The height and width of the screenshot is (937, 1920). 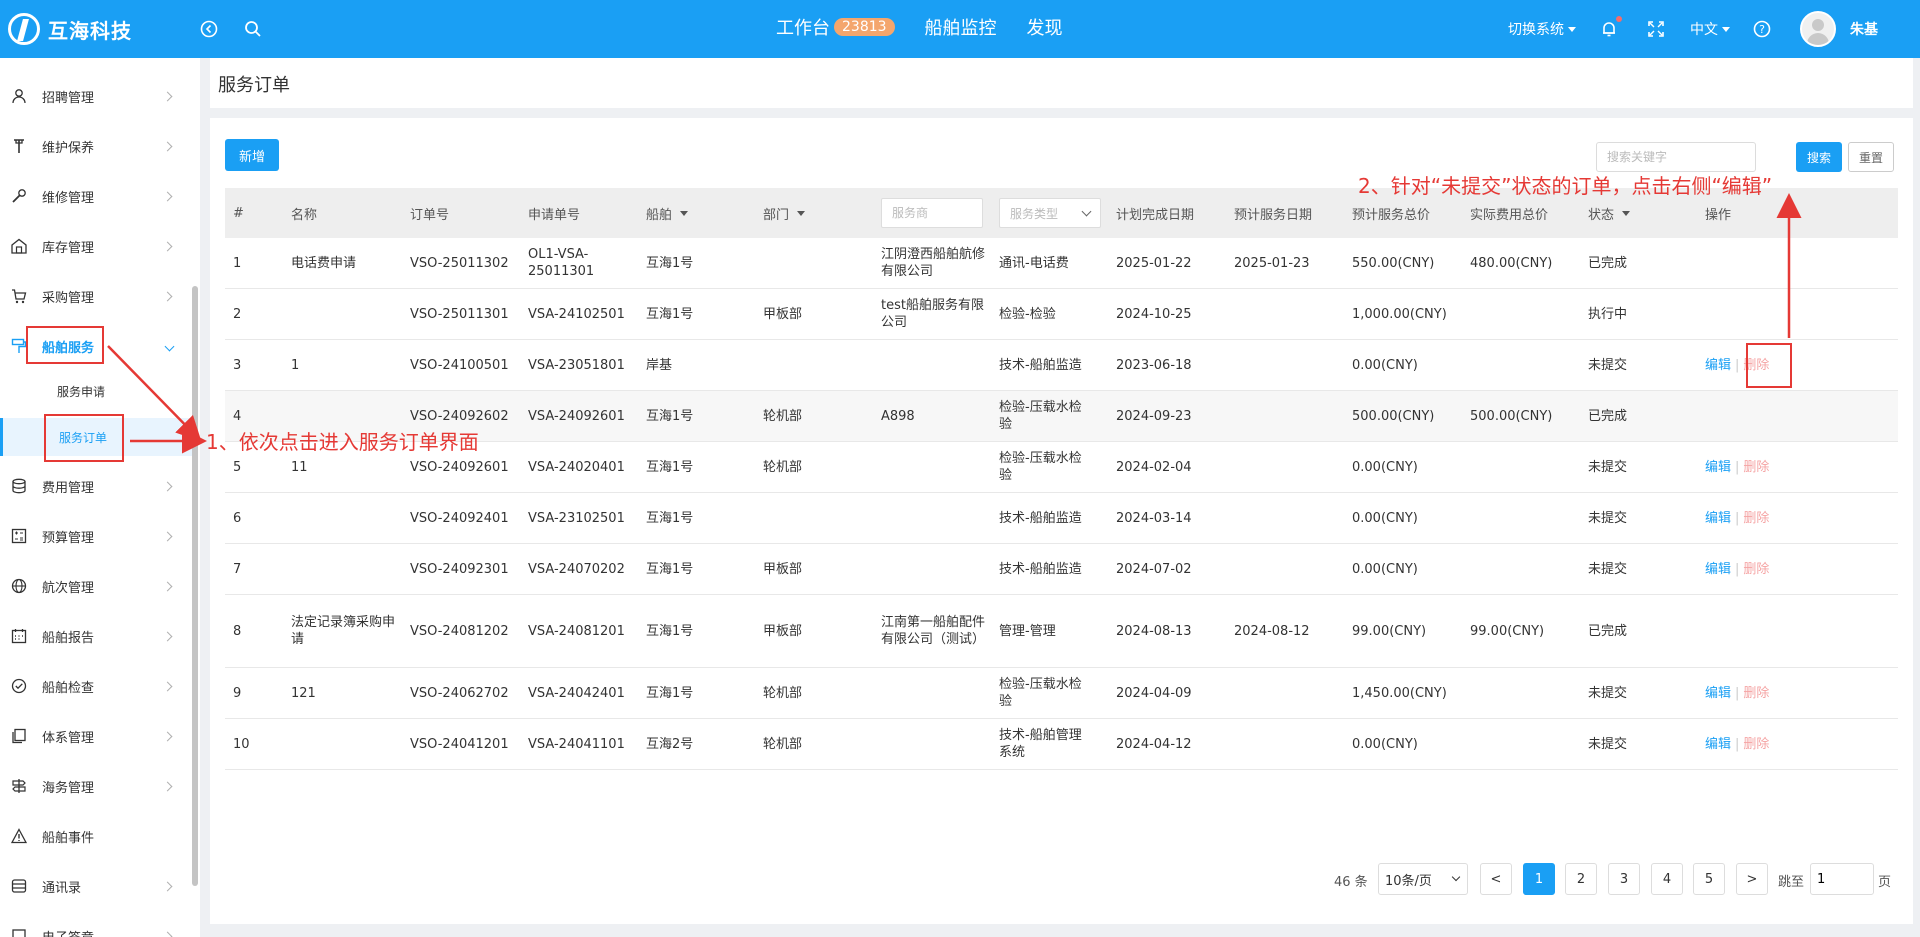 I want to click on cell-index: 3, so click(x=237, y=365).